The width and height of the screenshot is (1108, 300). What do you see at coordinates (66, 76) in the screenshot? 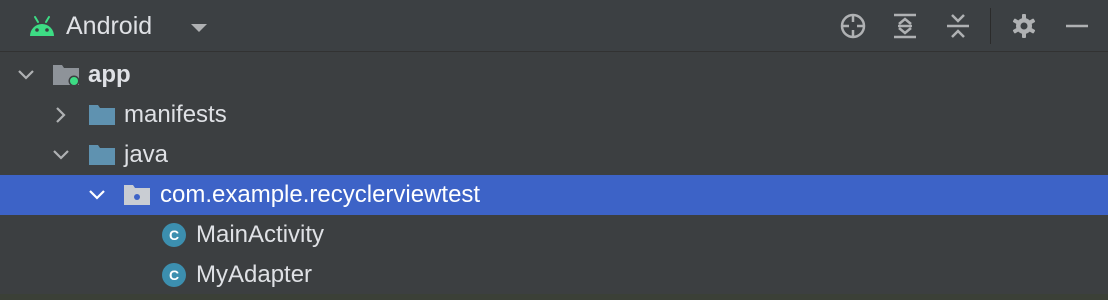
I see `module-folder-icon` at bounding box center [66, 76].